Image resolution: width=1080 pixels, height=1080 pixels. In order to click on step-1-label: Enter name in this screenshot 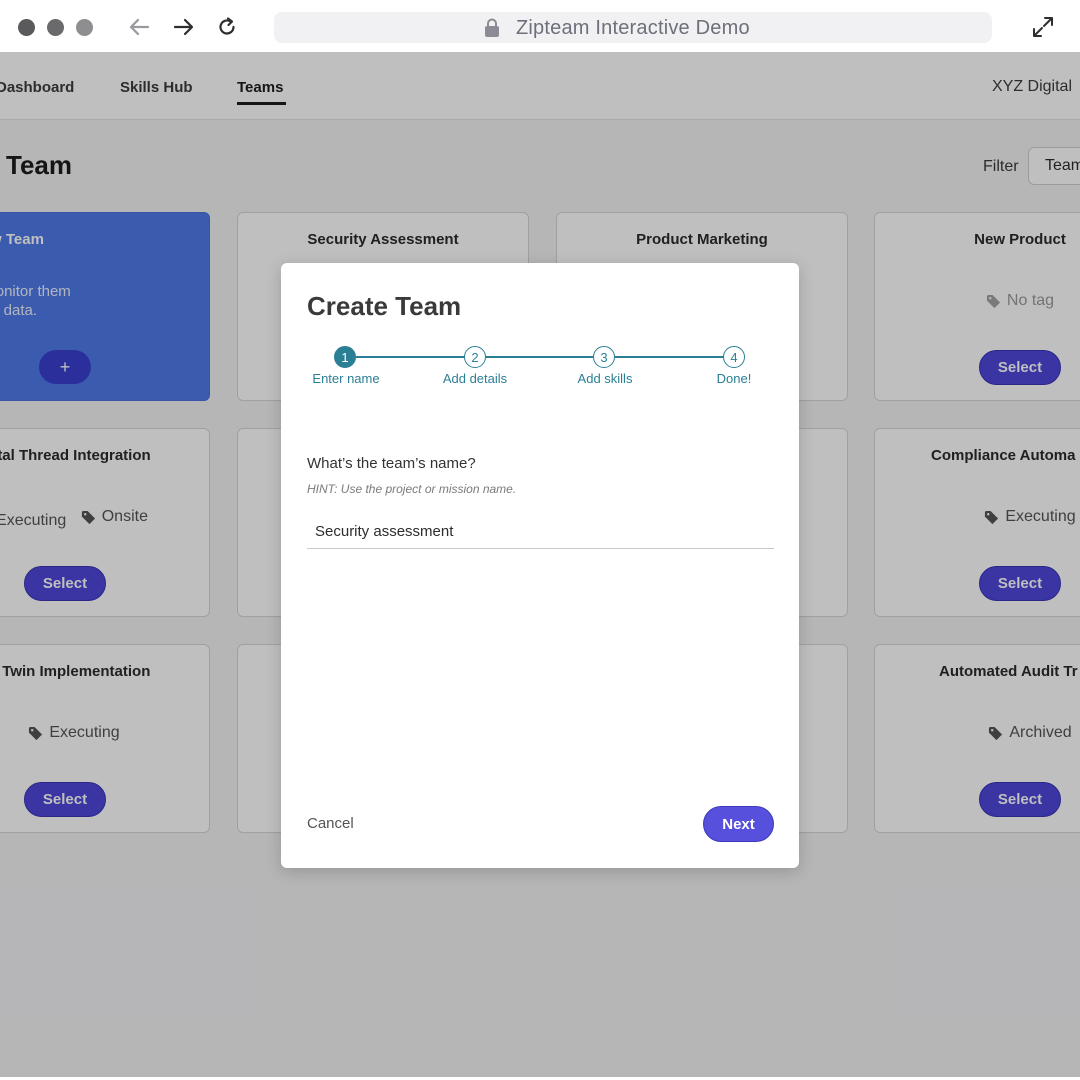, I will do `click(346, 378)`.